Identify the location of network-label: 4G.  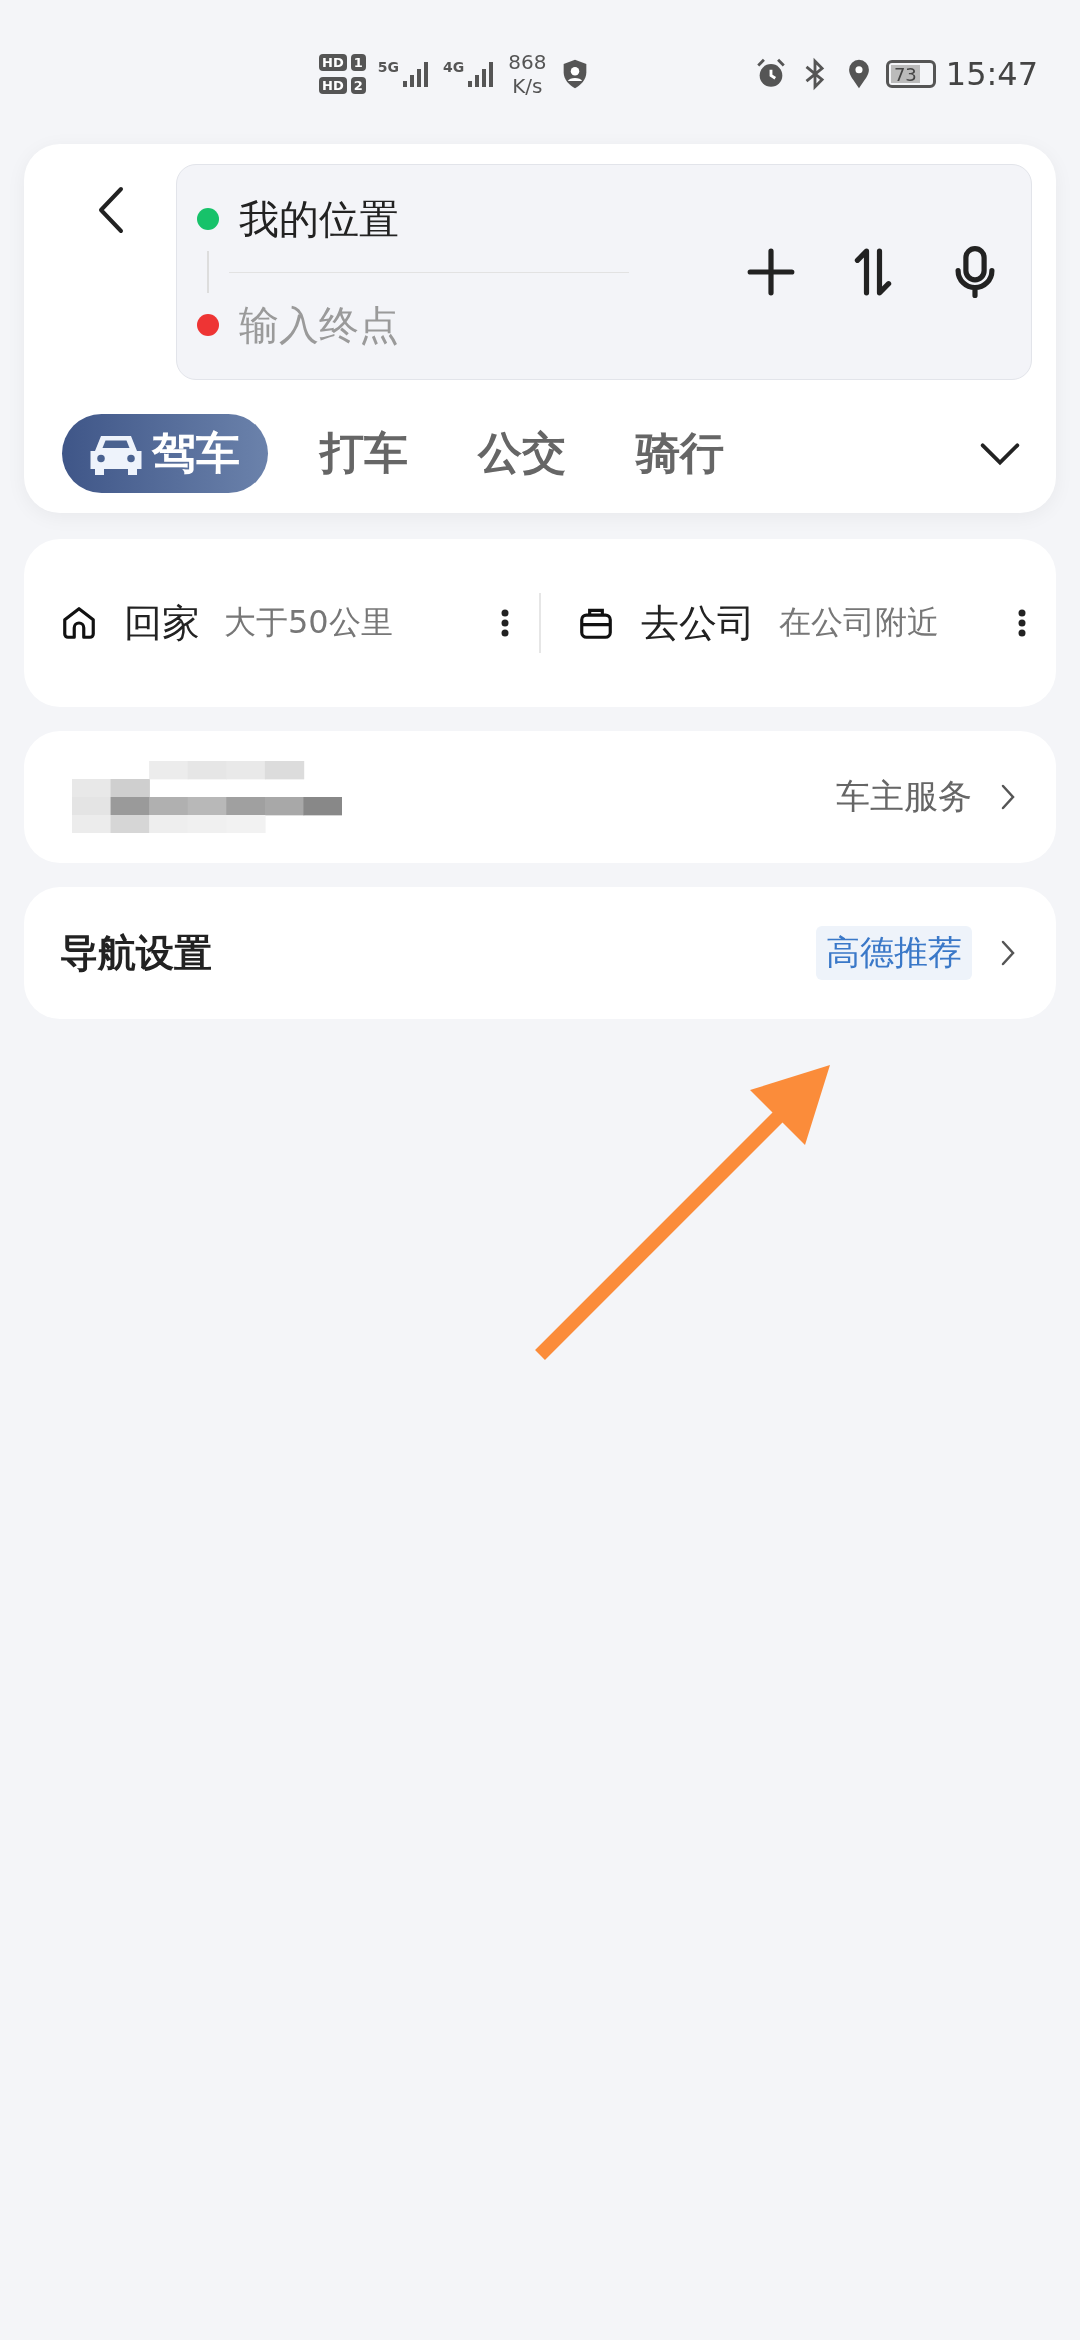
(453, 67).